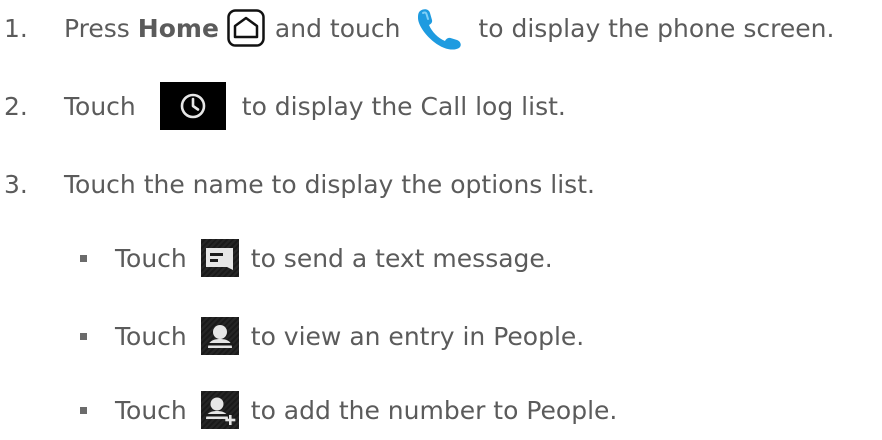 The width and height of the screenshot is (882, 440). What do you see at coordinates (417, 336) in the screenshot?
I see `option-text: to view an entry in People.` at bounding box center [417, 336].